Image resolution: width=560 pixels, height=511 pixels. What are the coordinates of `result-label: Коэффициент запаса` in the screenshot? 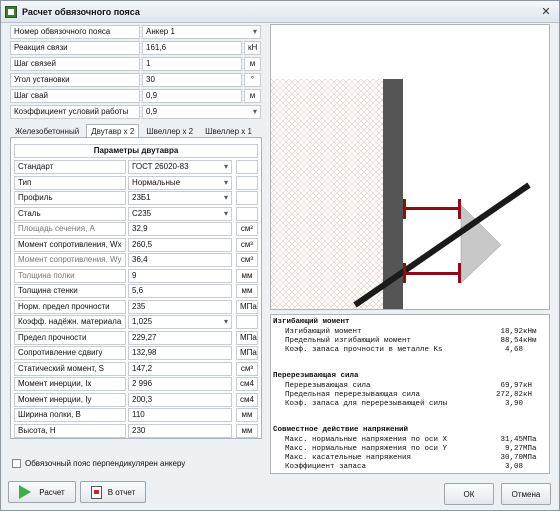 It's located at (326, 467).